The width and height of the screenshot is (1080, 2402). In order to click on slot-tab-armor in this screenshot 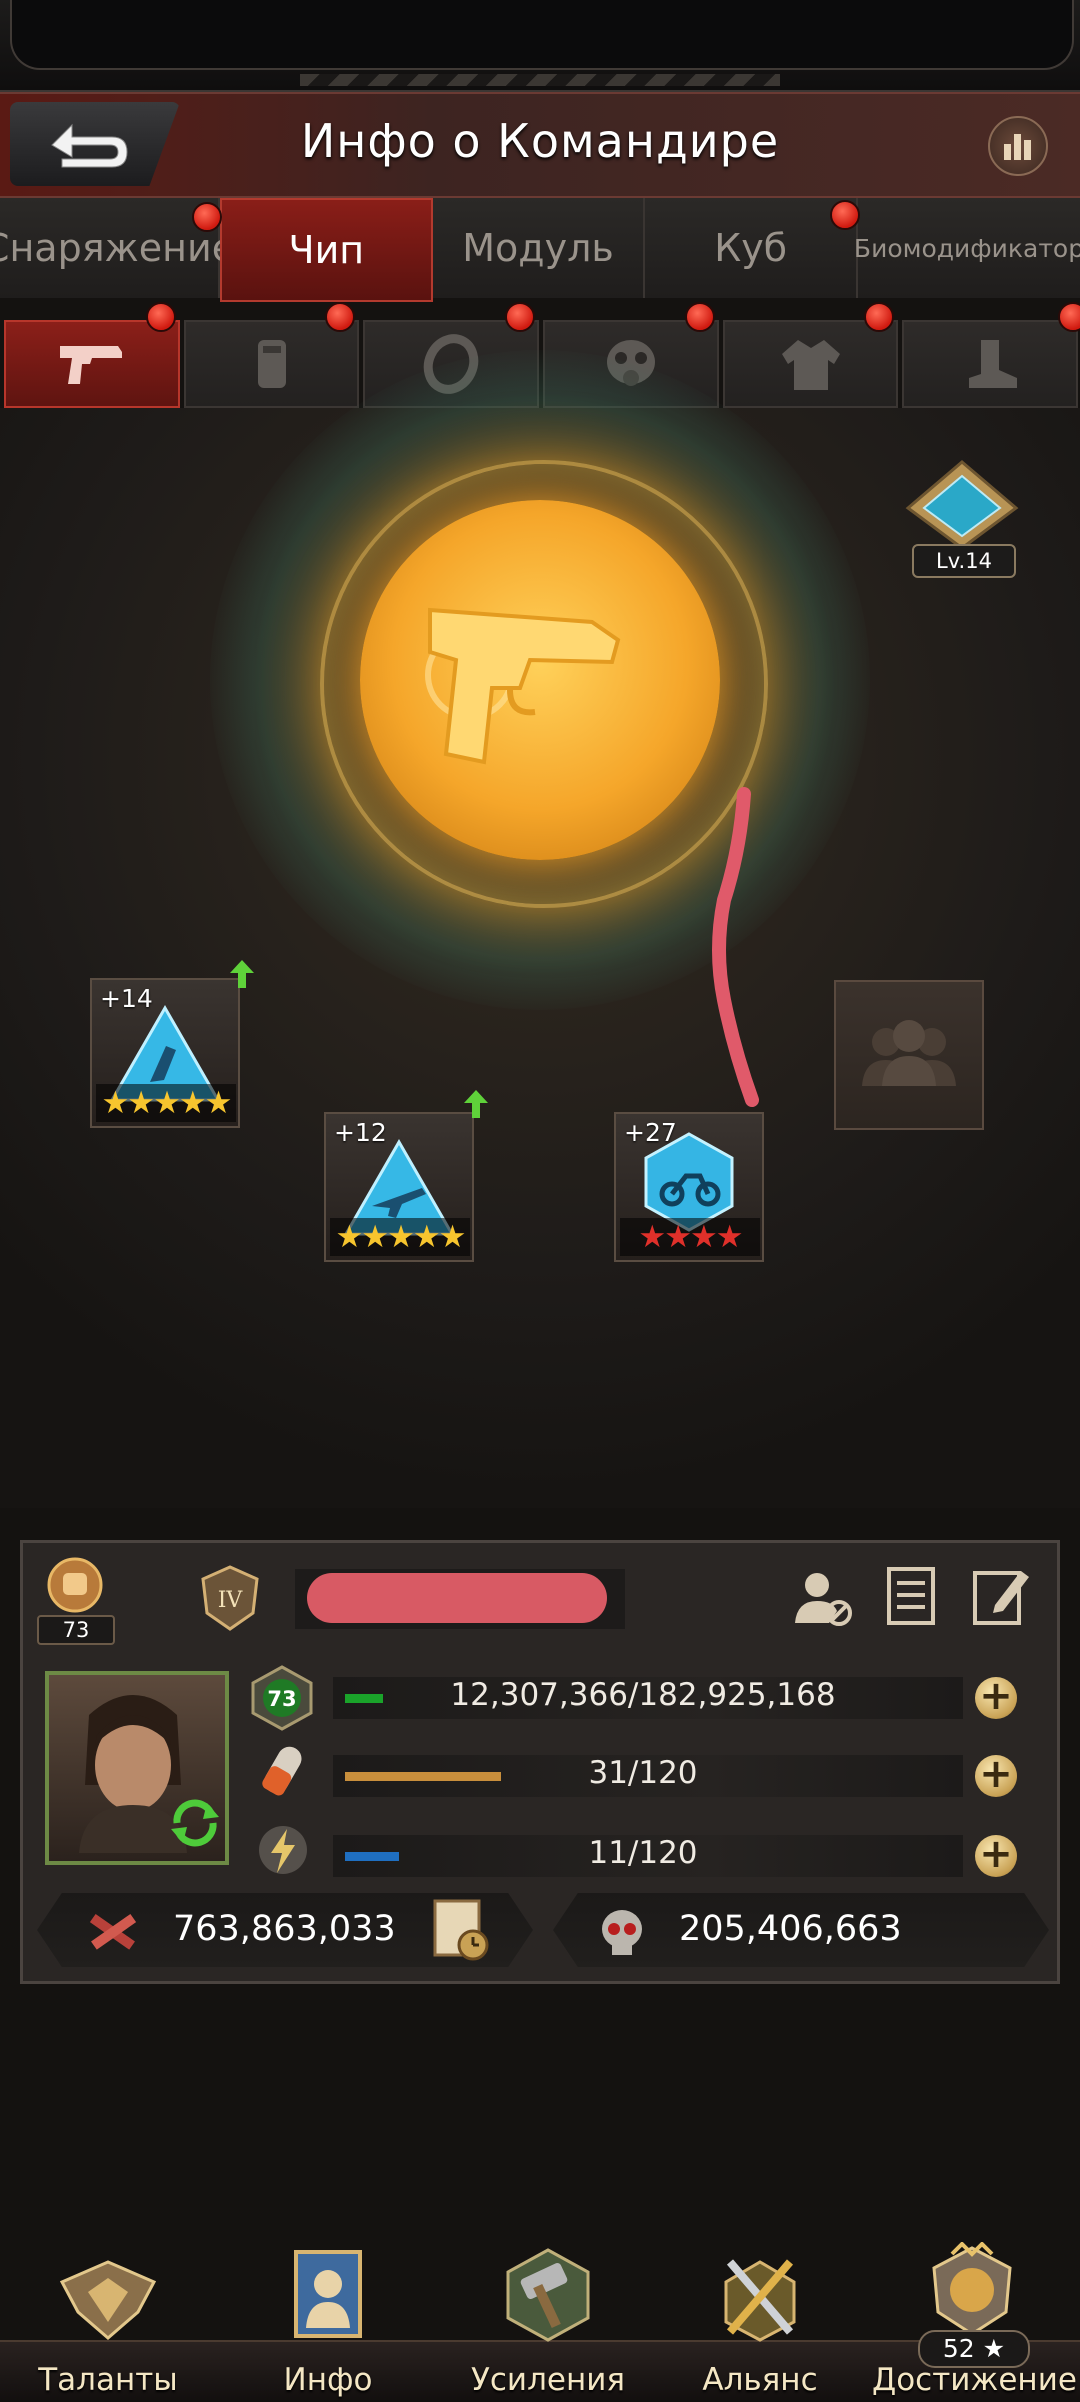, I will do `click(271, 355)`.